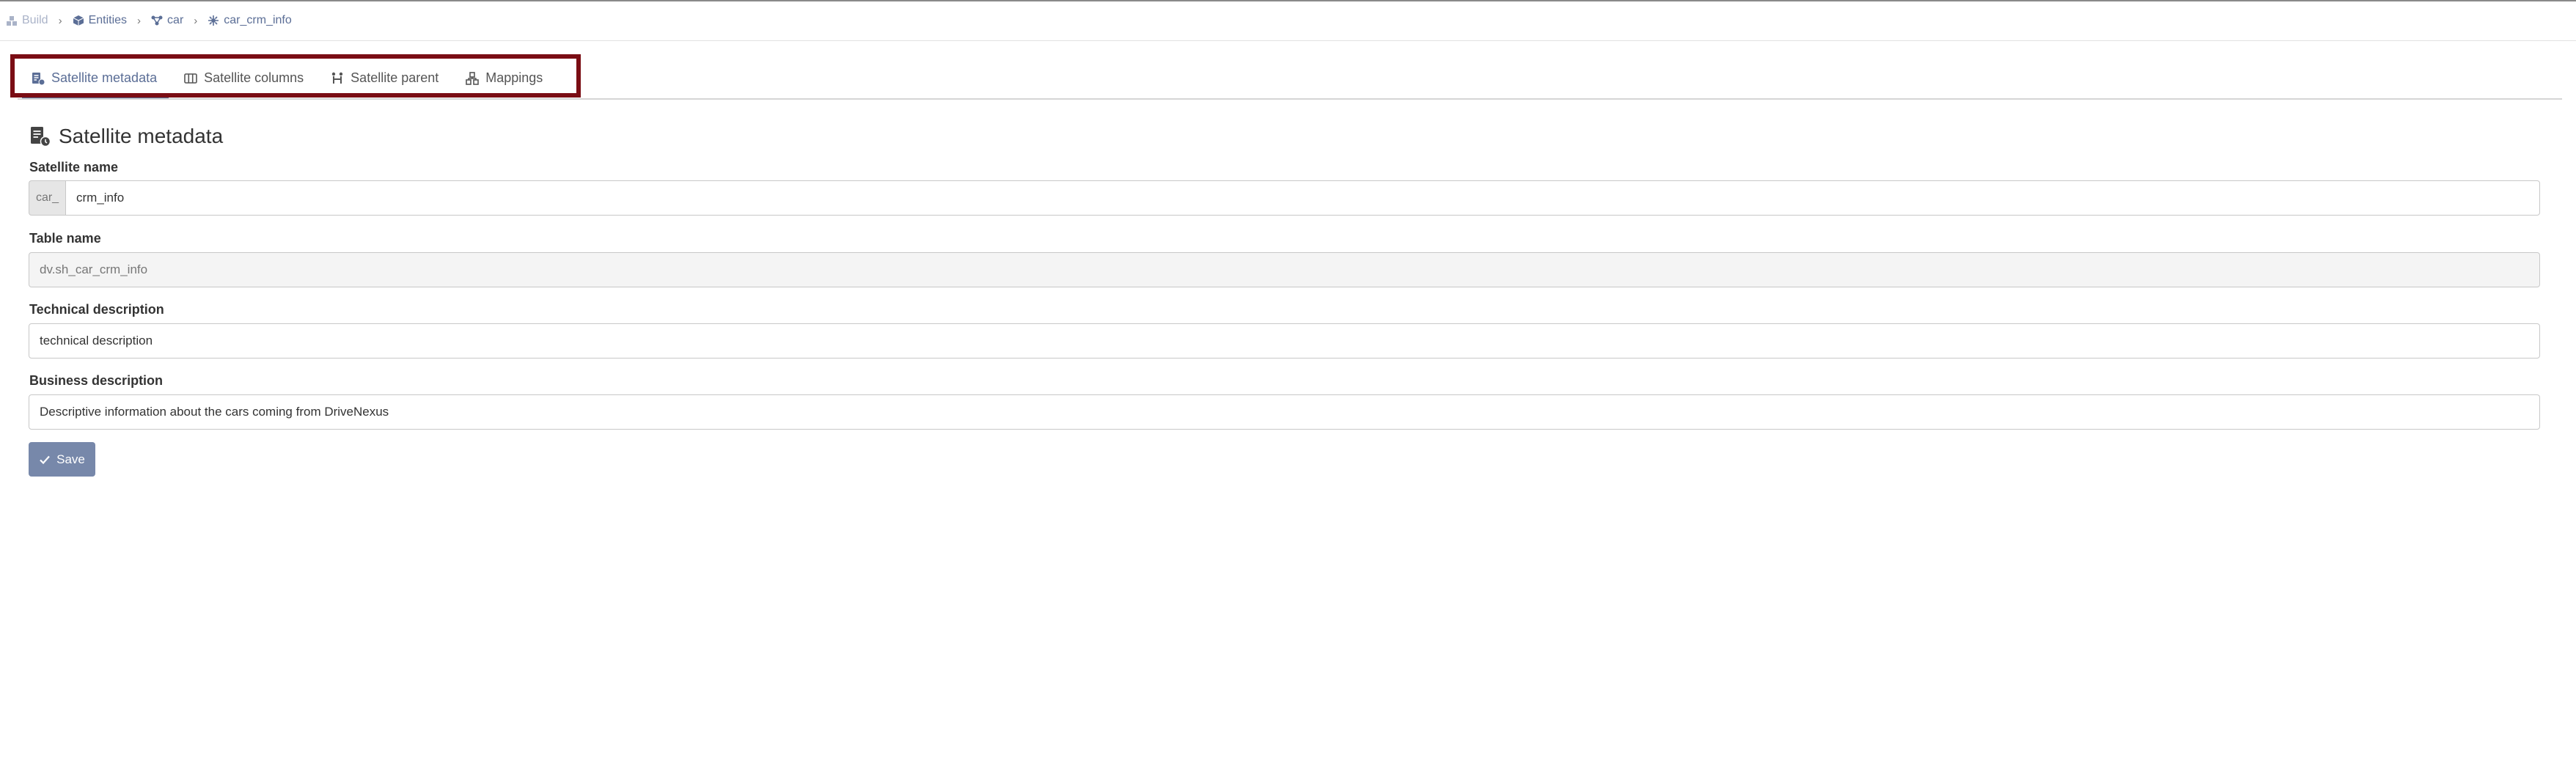 The width and height of the screenshot is (2576, 783). What do you see at coordinates (1303, 198) in the screenshot?
I see `satellite-name-input: crm_info` at bounding box center [1303, 198].